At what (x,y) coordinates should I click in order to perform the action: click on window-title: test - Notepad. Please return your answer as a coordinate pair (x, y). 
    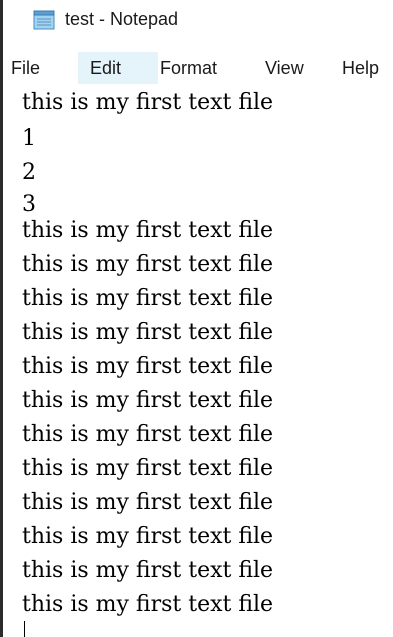
    Looking at the image, I should click on (122, 19).